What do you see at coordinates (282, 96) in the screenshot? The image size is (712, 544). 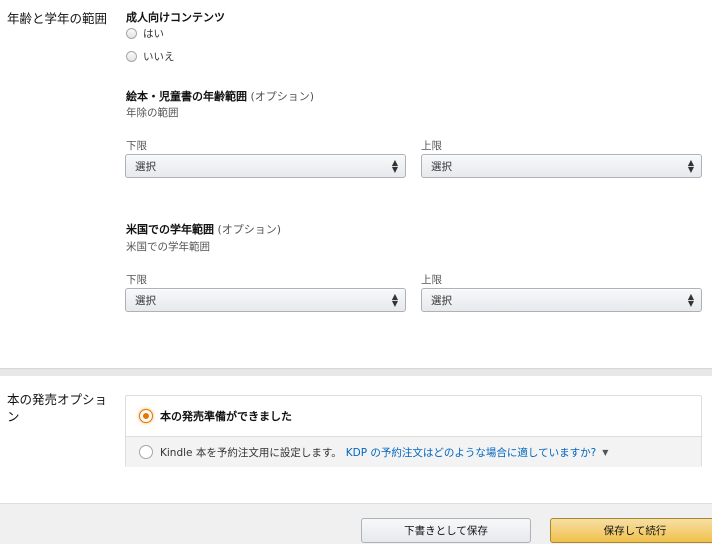 I see `children-age-optional: (オプション)` at bounding box center [282, 96].